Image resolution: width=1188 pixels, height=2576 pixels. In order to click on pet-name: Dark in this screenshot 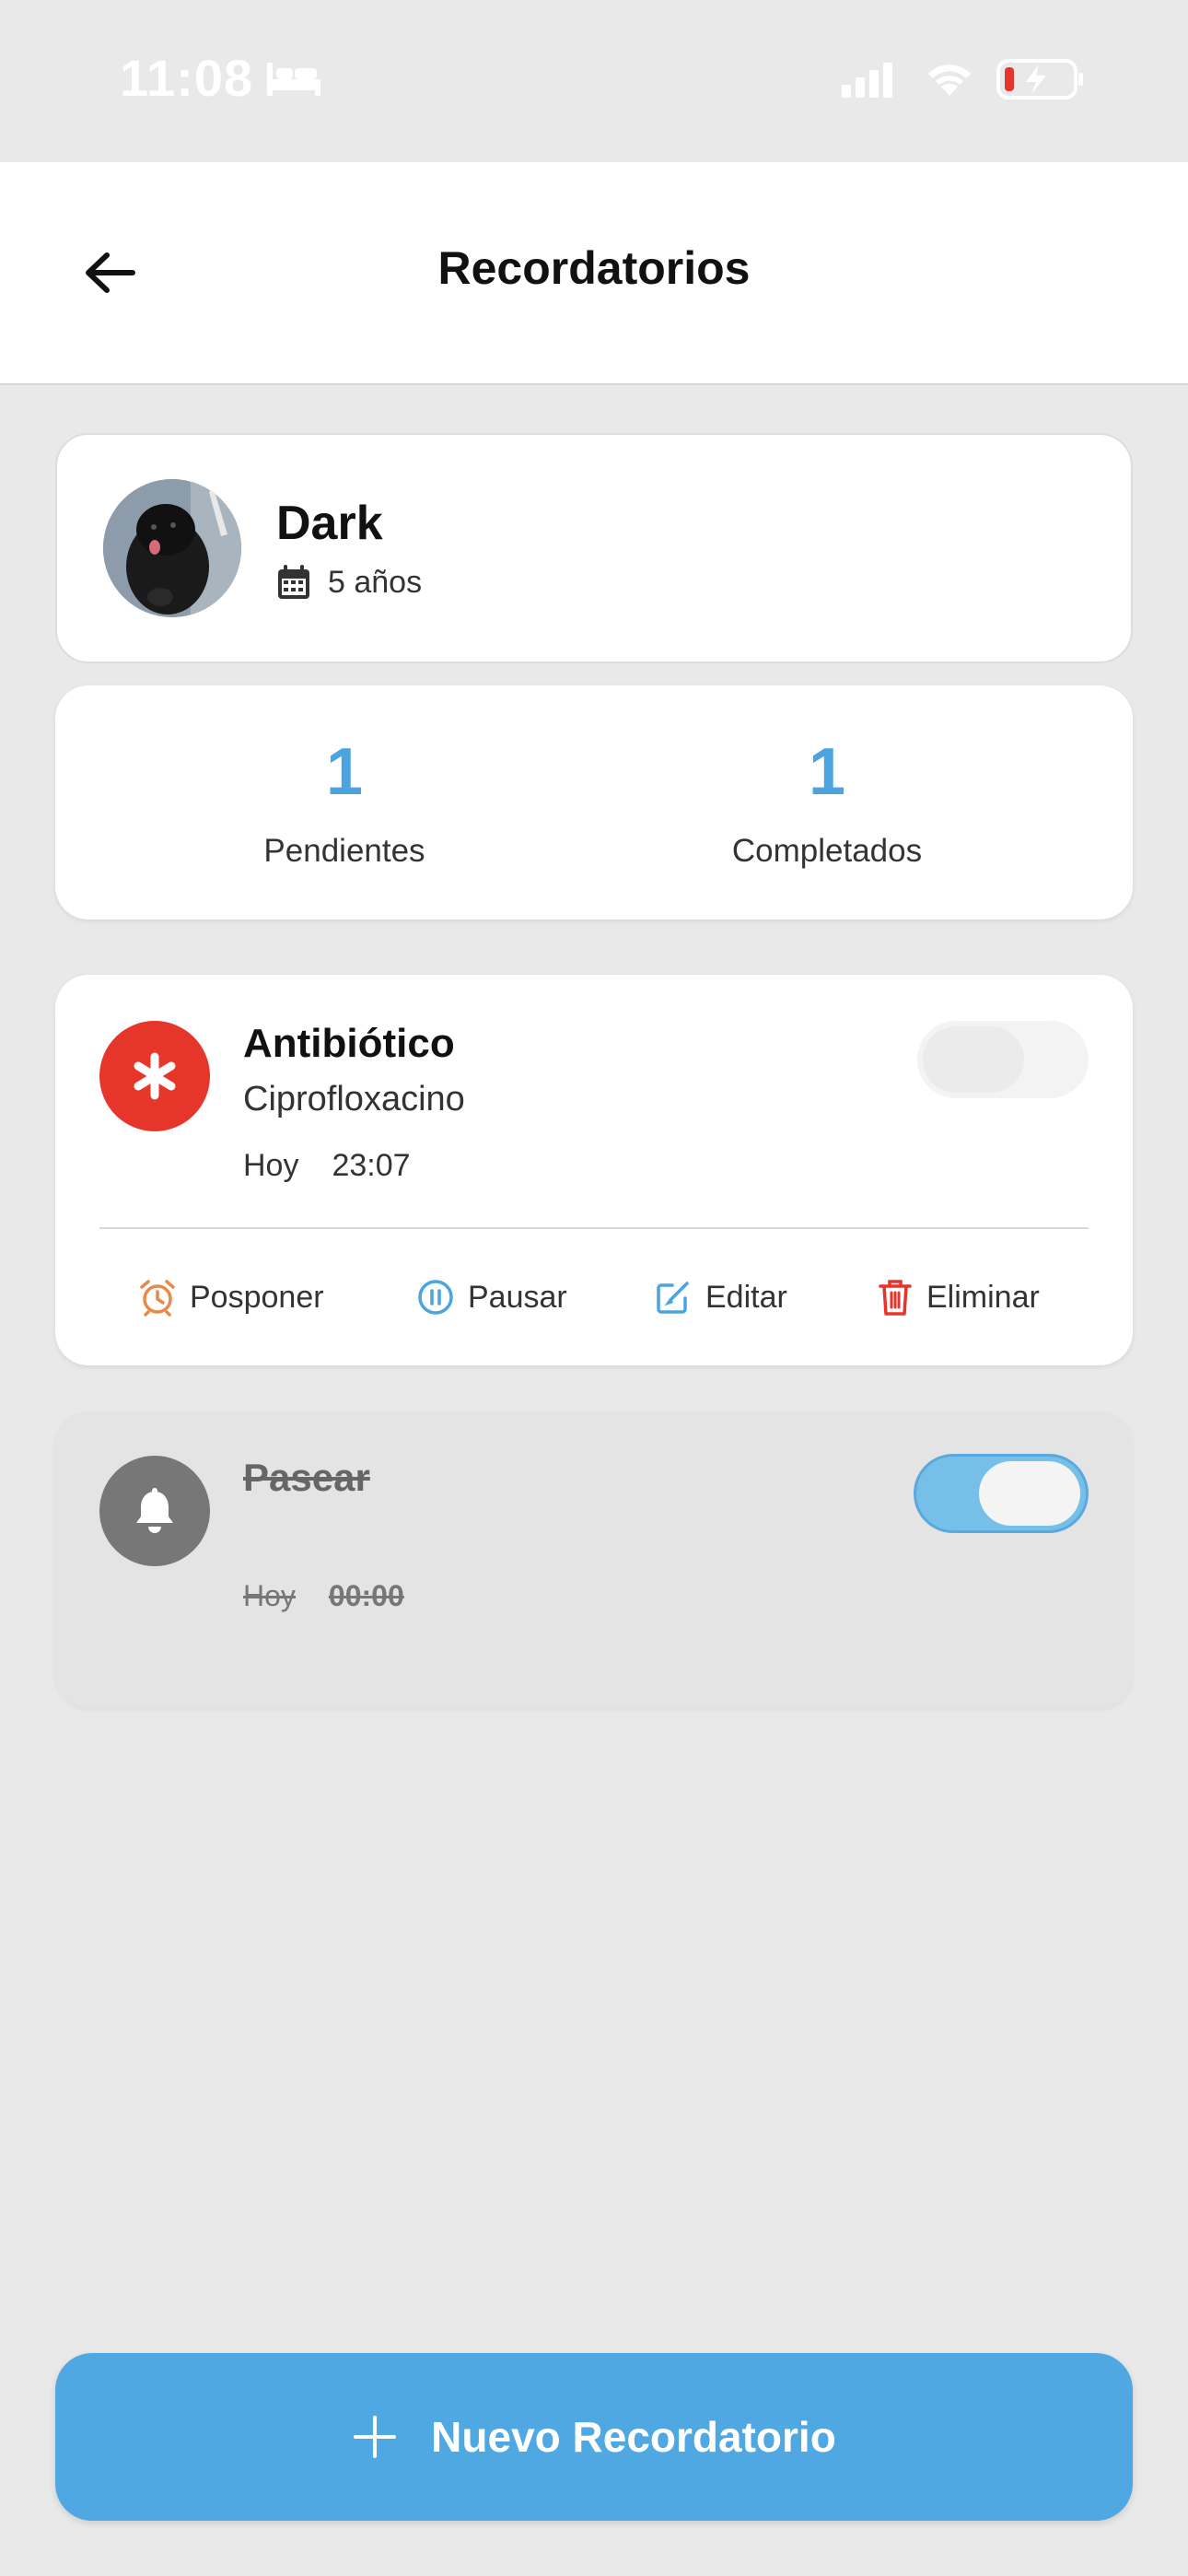, I will do `click(329, 523)`.